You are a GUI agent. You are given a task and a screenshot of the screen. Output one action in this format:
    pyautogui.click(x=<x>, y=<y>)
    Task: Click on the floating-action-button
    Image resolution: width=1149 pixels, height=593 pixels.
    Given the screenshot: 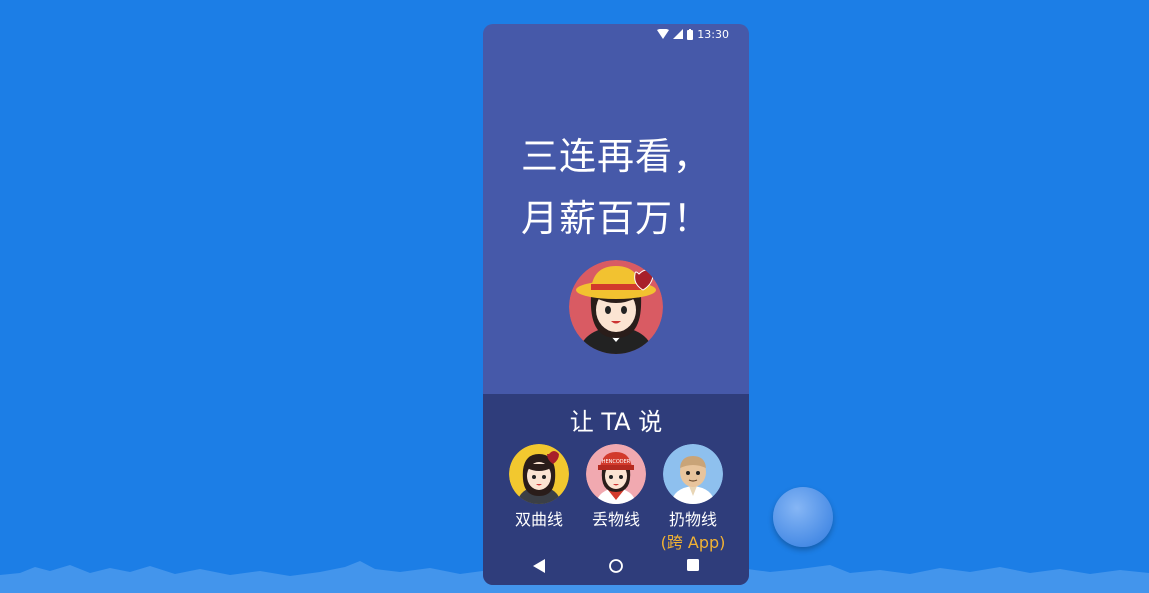 What is the action you would take?
    pyautogui.click(x=803, y=517)
    